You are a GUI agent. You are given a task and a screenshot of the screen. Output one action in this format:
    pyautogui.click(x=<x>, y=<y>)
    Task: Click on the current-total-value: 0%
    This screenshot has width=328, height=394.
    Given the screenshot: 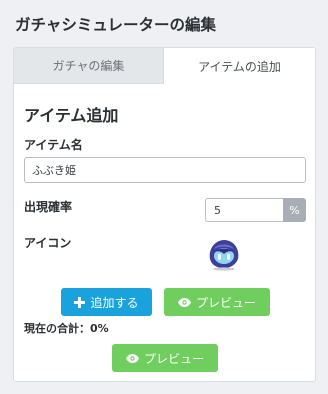 What is the action you would take?
    pyautogui.click(x=99, y=328)
    